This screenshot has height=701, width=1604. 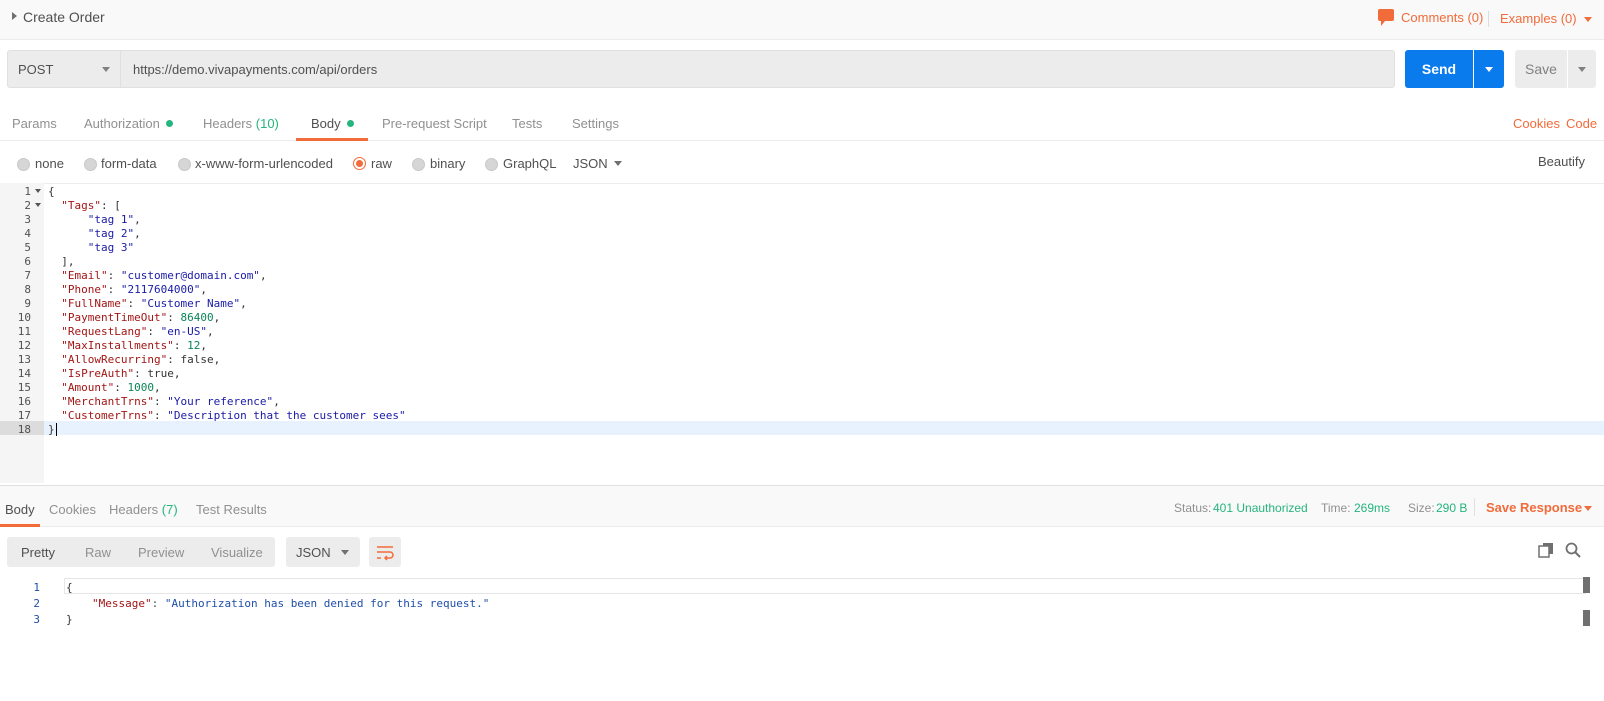 What do you see at coordinates (64, 17) in the screenshot?
I see `request-title: Create Order` at bounding box center [64, 17].